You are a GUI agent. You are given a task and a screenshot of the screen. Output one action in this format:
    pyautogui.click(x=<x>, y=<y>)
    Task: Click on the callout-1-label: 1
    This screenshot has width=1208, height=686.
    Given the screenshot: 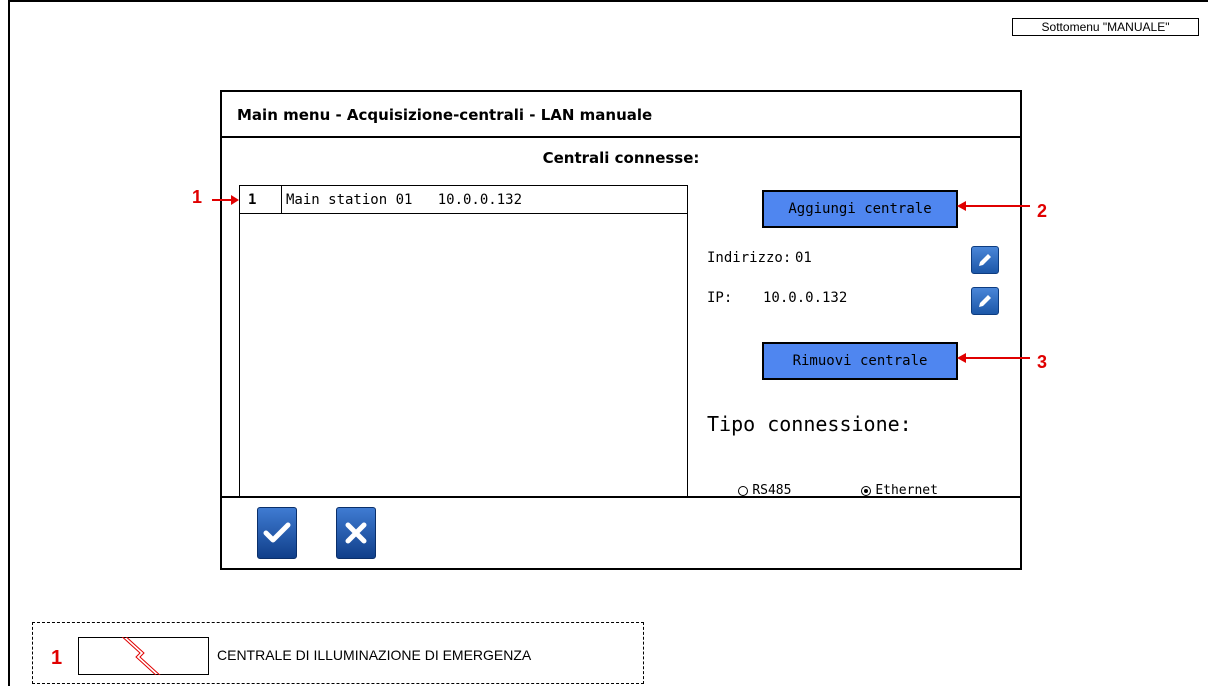 What is the action you would take?
    pyautogui.click(x=197, y=197)
    